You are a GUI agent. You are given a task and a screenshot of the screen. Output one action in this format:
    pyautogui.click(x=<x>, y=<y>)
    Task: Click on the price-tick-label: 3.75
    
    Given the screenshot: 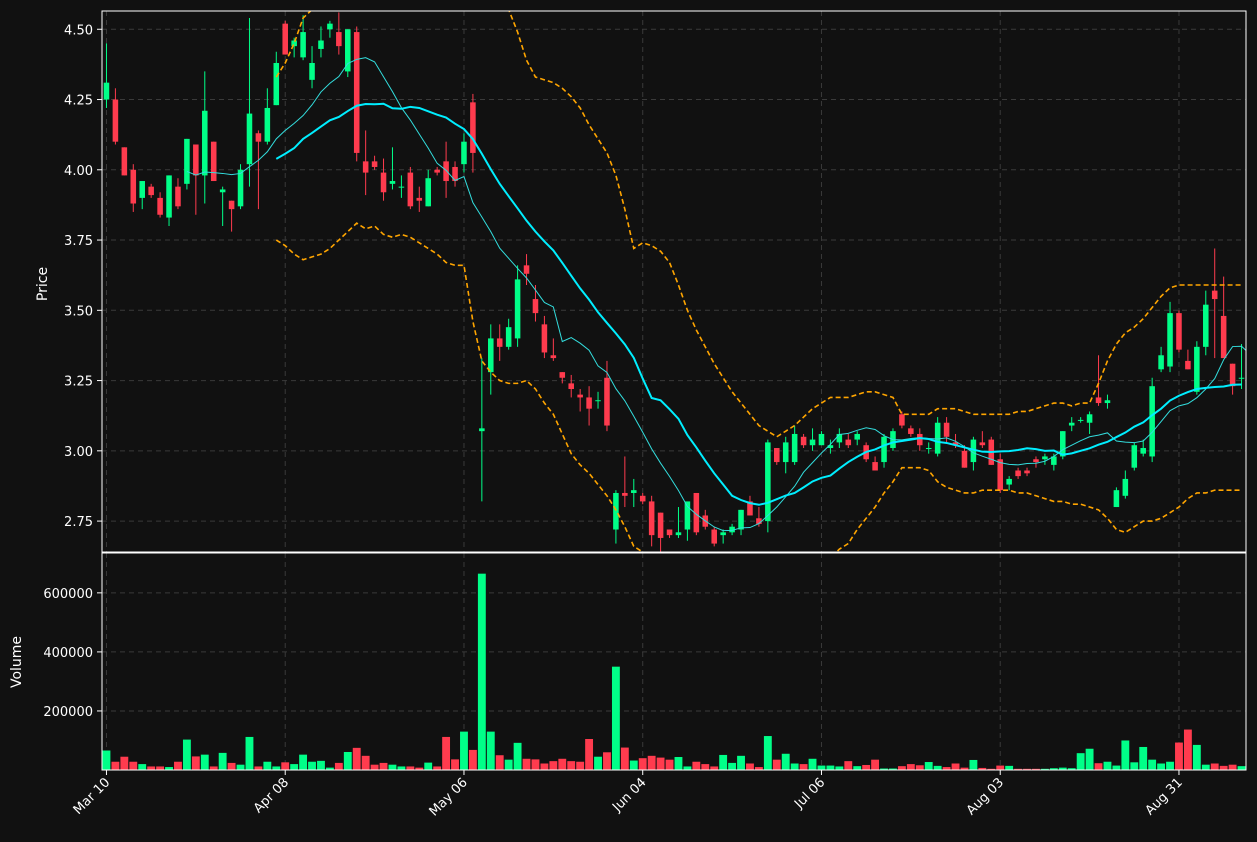 What is the action you would take?
    pyautogui.click(x=78, y=241)
    